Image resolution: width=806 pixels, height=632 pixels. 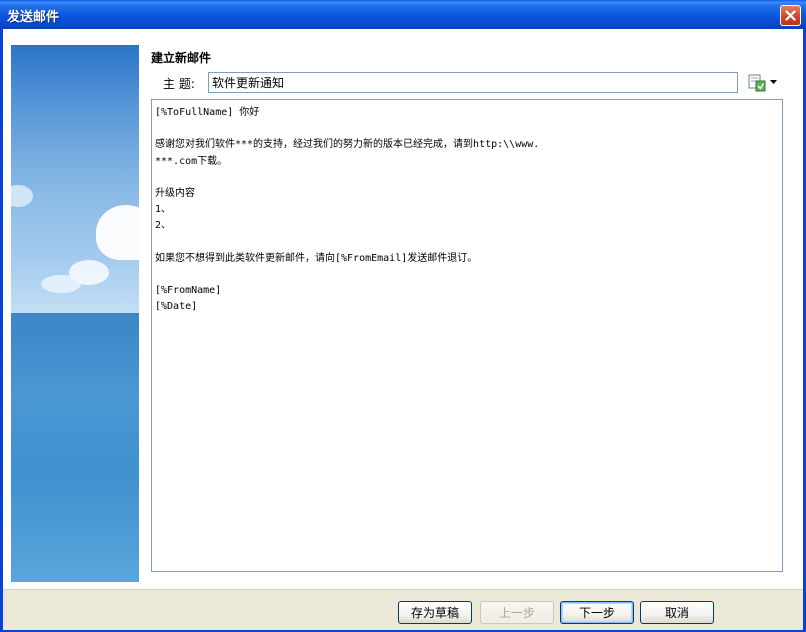 I want to click on page-heading: 建立新邮件, so click(x=181, y=58).